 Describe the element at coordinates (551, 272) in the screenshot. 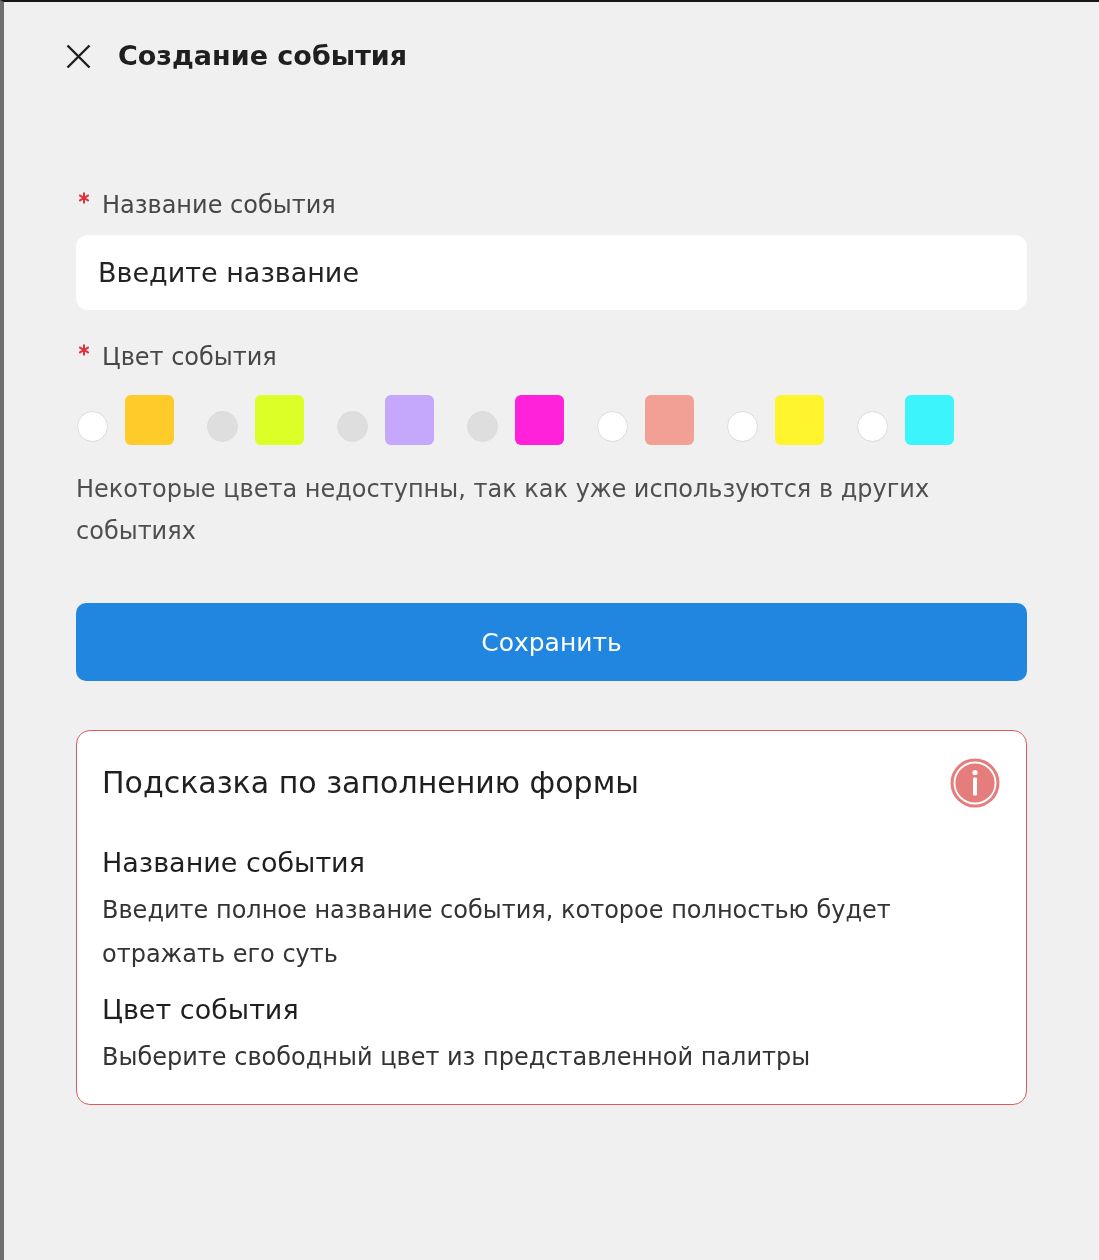

I see `event-name-input: Введите название` at that location.